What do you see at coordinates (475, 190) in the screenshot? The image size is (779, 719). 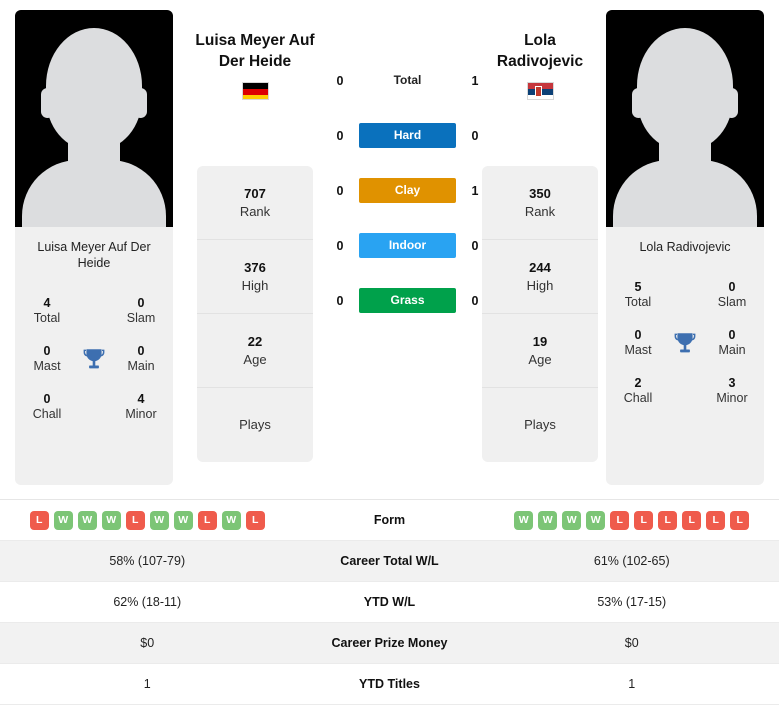 I see `h2h-clay-right-score: 1` at bounding box center [475, 190].